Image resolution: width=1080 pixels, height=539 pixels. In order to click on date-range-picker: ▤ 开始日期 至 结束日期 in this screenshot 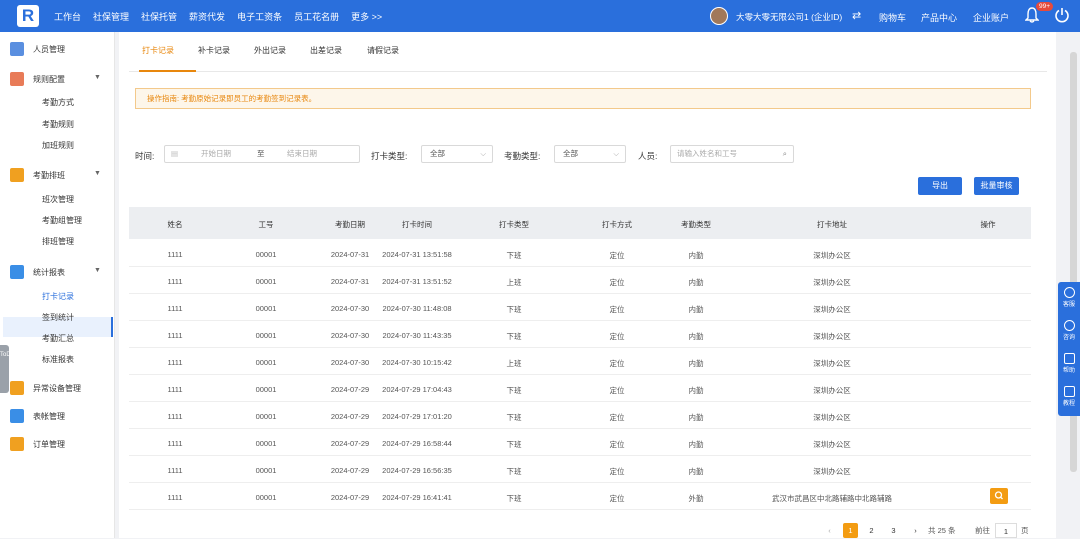, I will do `click(262, 154)`.